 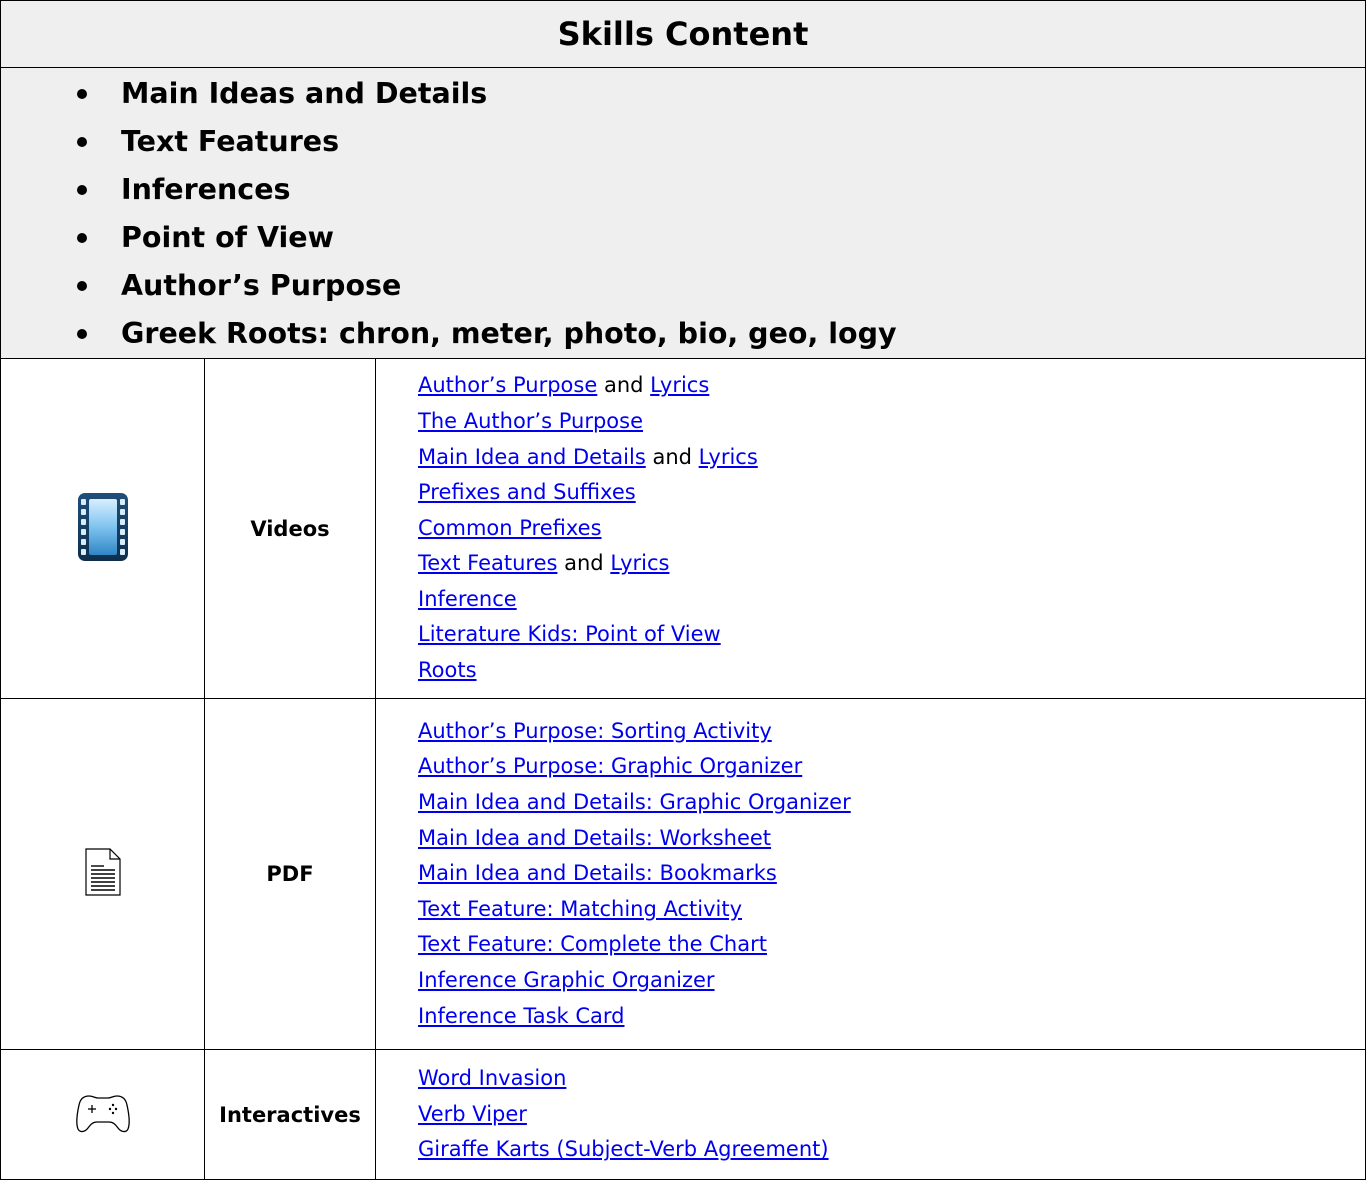 What do you see at coordinates (530, 421) in the screenshot?
I see `video-link: The Author’s Purpose` at bounding box center [530, 421].